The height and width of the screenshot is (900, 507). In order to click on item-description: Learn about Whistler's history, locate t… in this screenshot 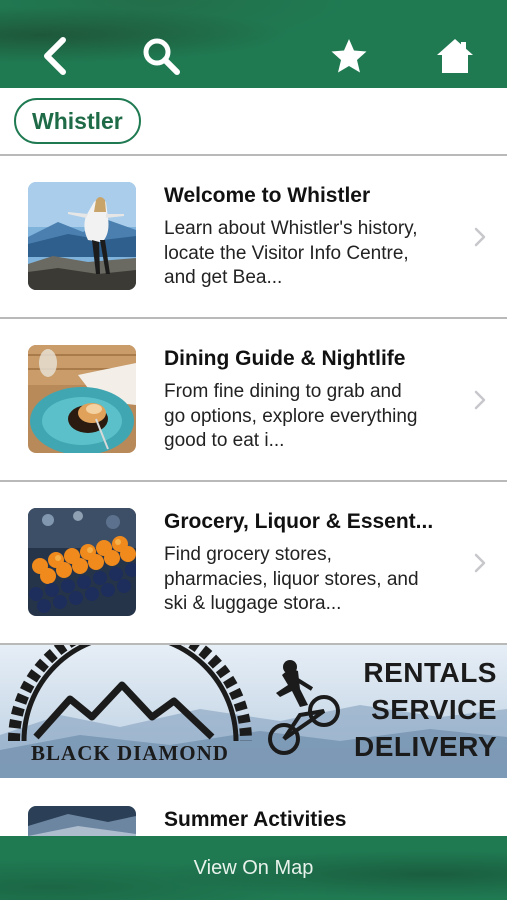, I will do `click(291, 253)`.